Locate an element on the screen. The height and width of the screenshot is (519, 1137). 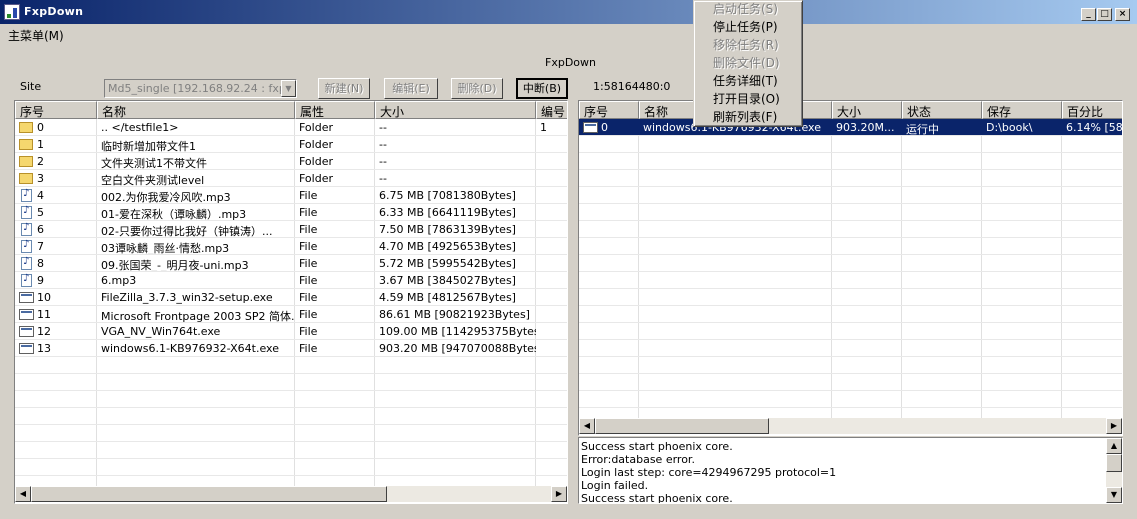
exe-file-icon is located at coordinates (26, 331).